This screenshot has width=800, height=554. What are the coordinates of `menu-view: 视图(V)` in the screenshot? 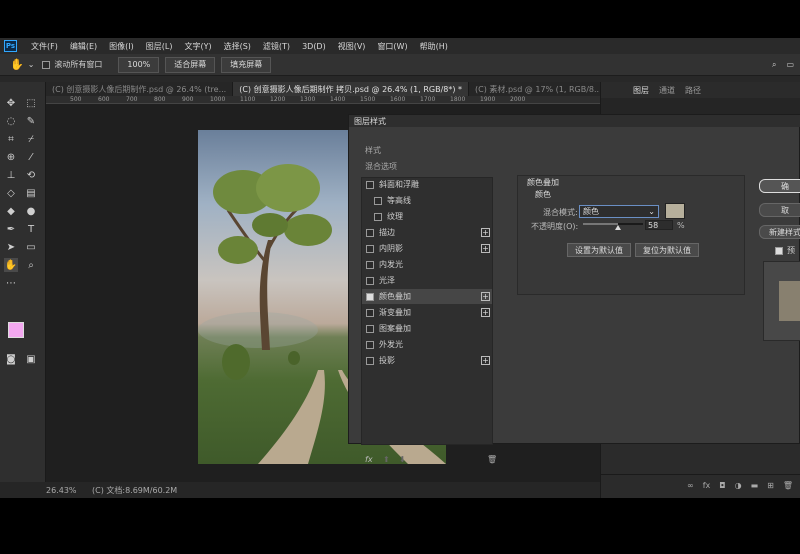 It's located at (352, 46).